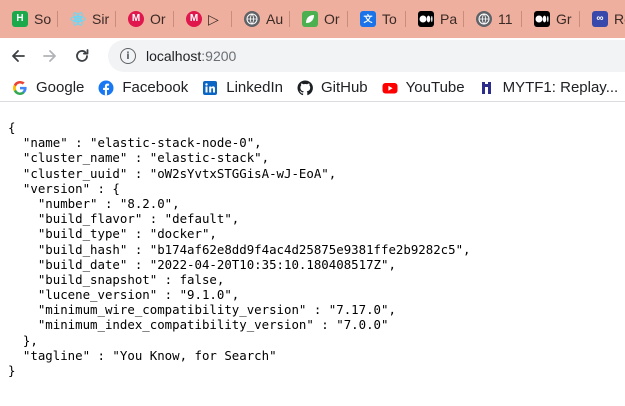  I want to click on infinity-icon: ∞, so click(600, 19).